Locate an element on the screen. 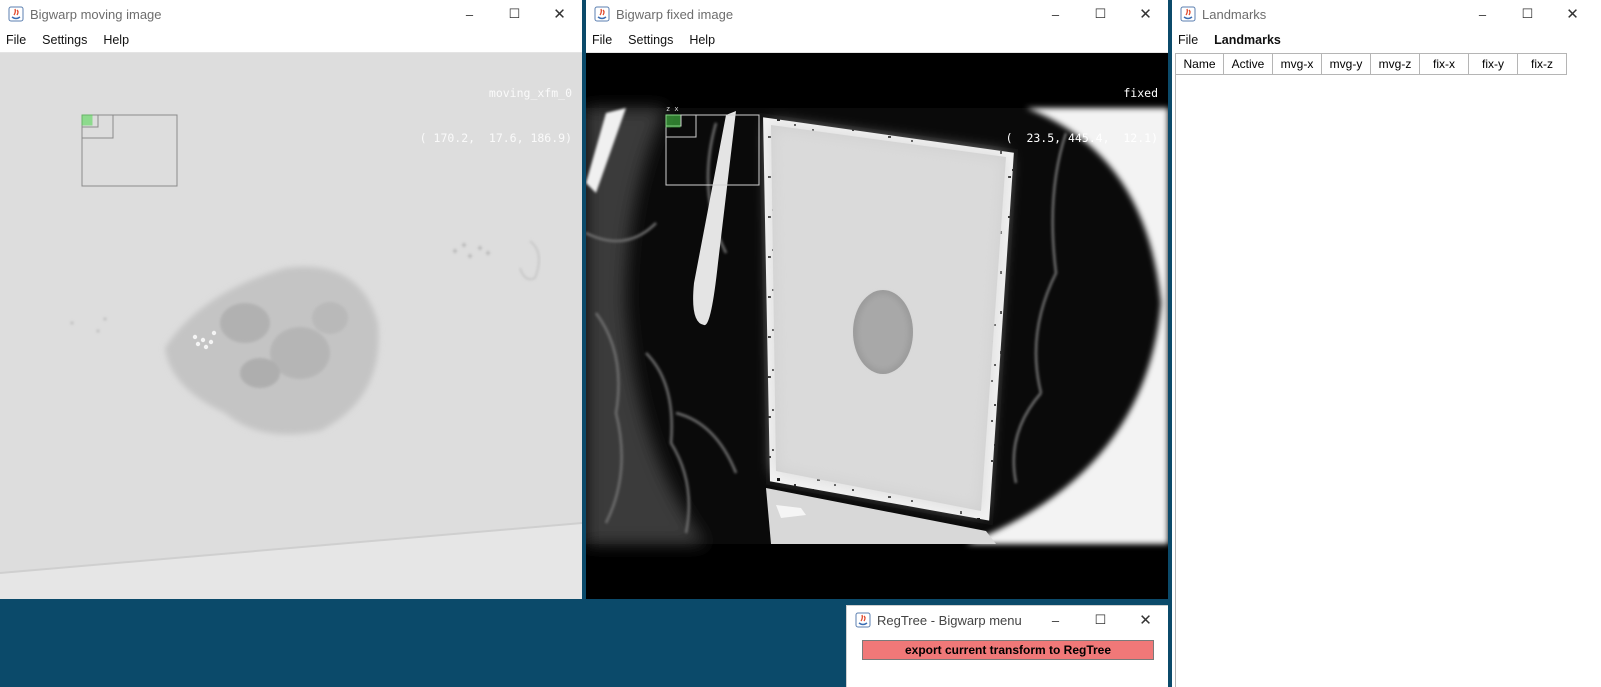 The width and height of the screenshot is (1601, 687). moving-menubar: File Settings Help is located at coordinates (291, 40).